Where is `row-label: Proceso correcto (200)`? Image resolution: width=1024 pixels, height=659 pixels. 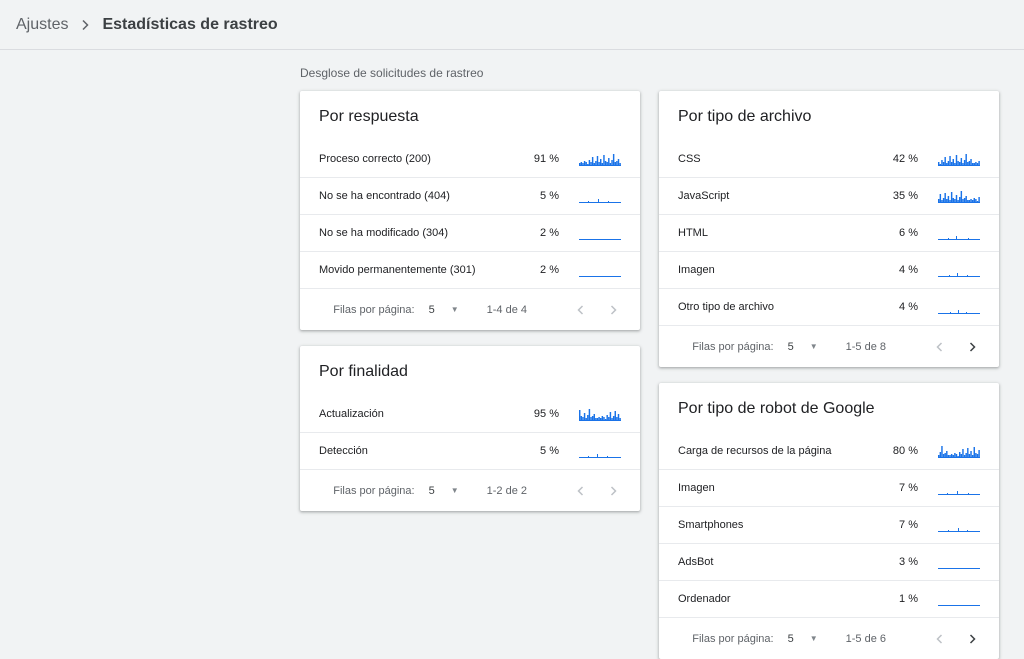 row-label: Proceso correcto (200) is located at coordinates (375, 159).